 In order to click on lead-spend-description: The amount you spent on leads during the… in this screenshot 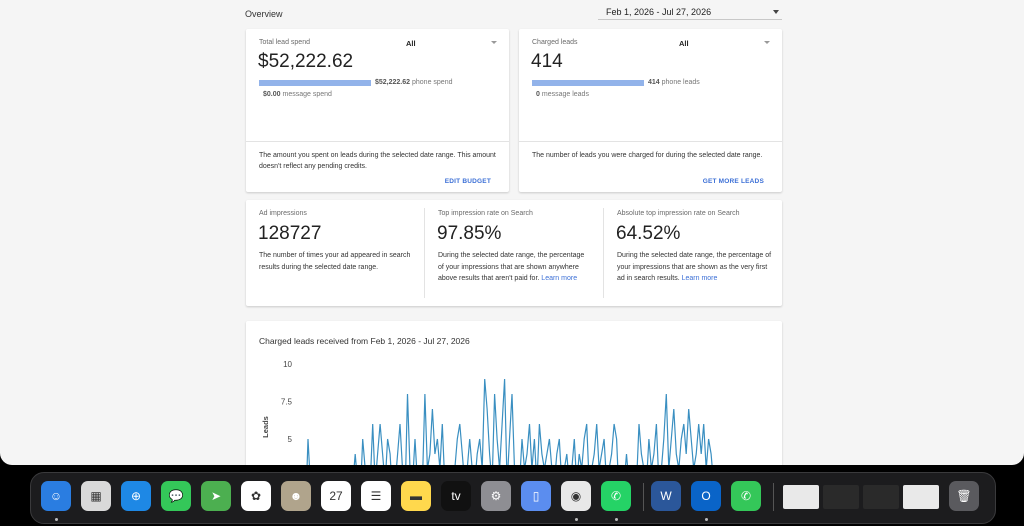, I will do `click(377, 161)`.